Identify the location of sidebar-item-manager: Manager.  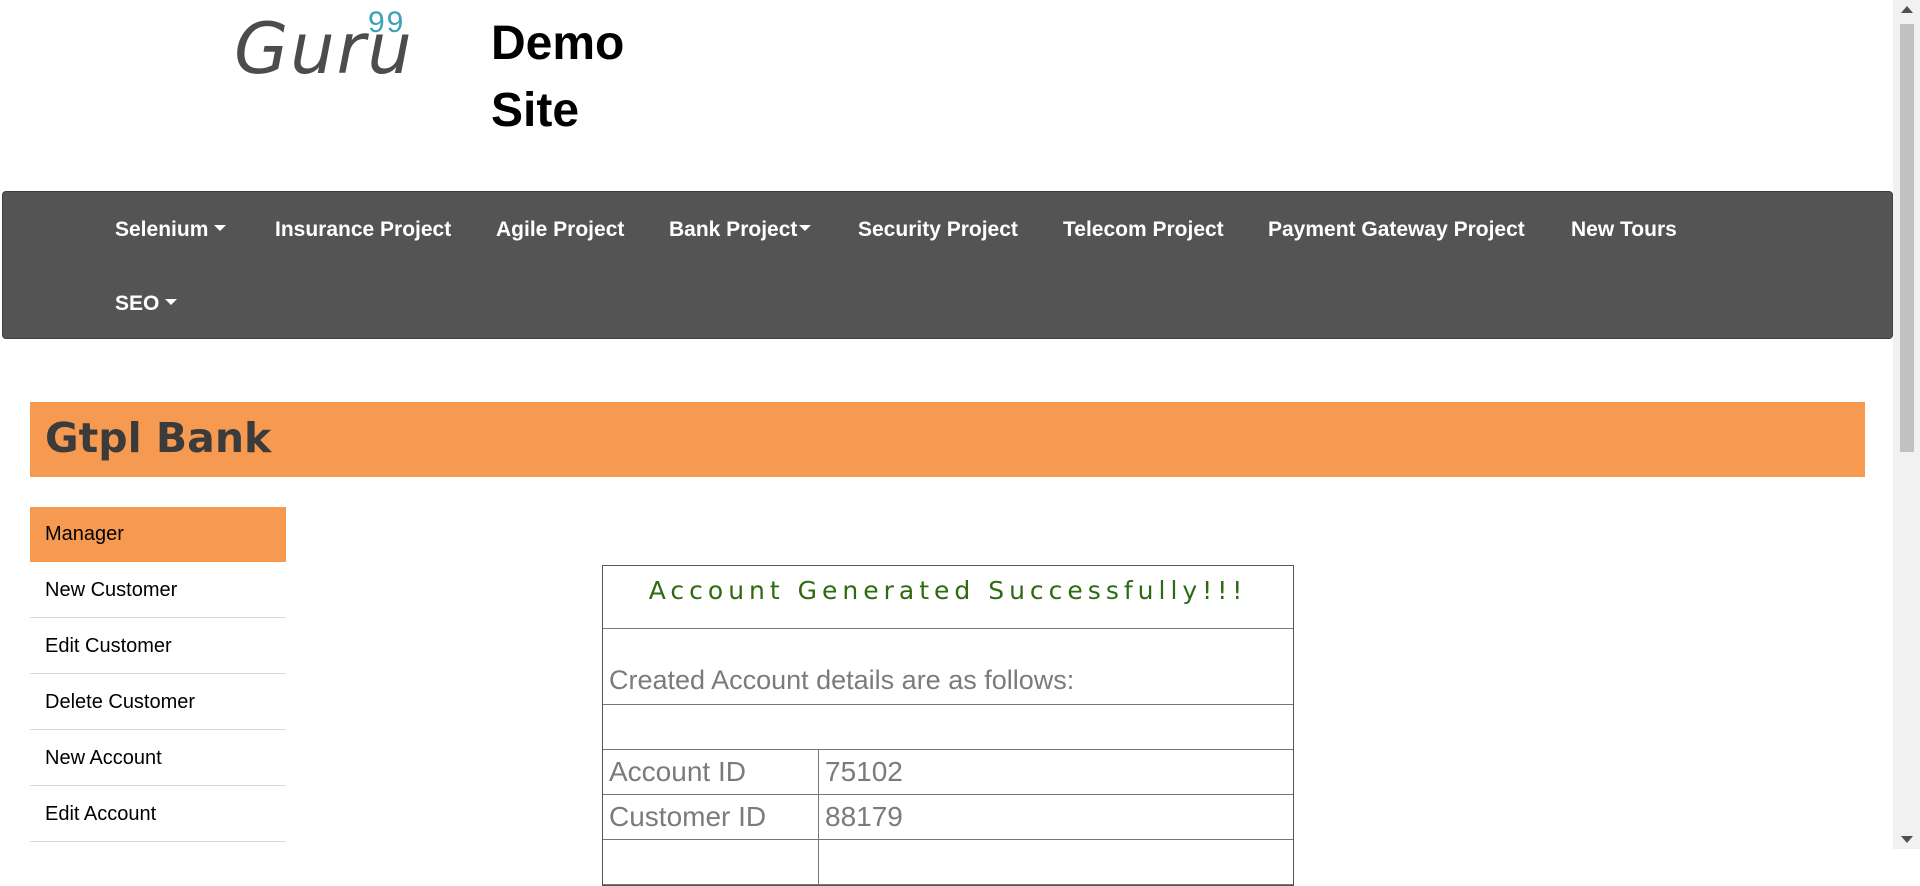
(158, 534).